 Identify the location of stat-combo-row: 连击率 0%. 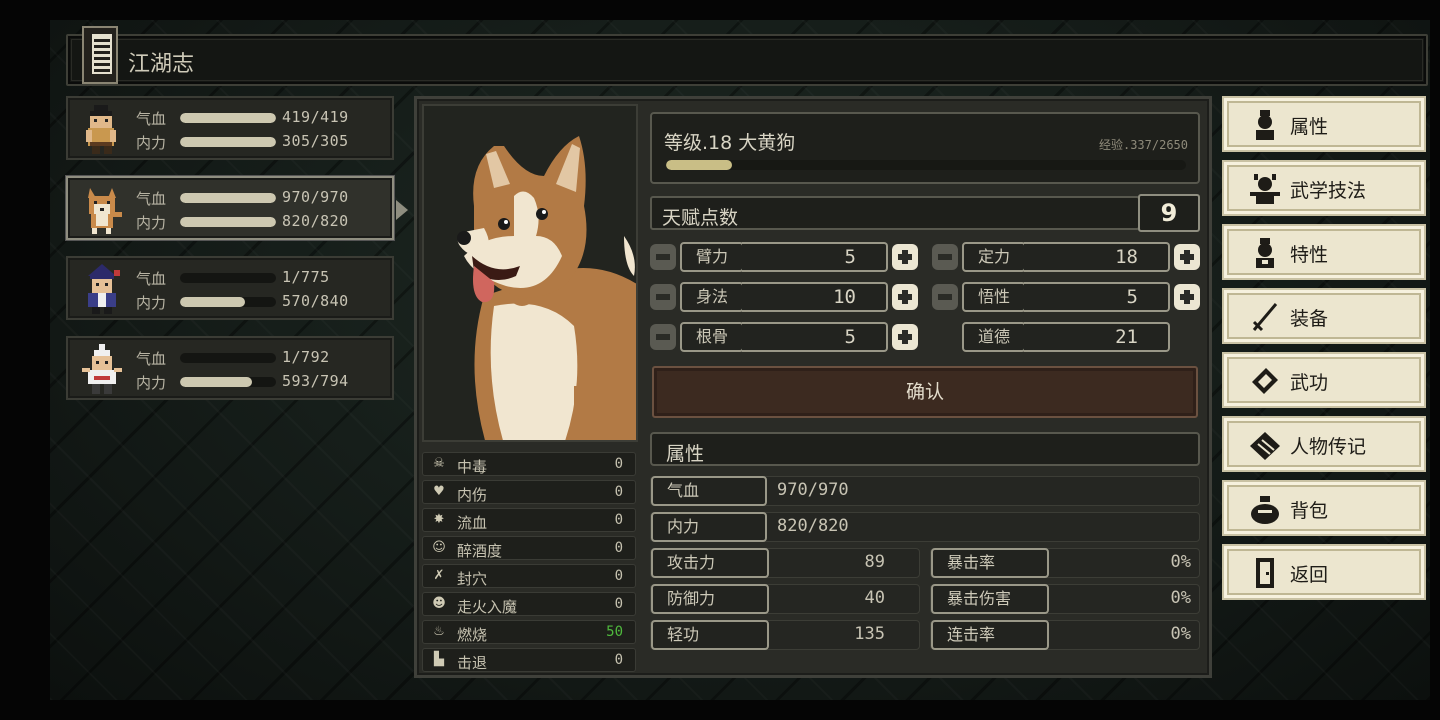
(1065, 635).